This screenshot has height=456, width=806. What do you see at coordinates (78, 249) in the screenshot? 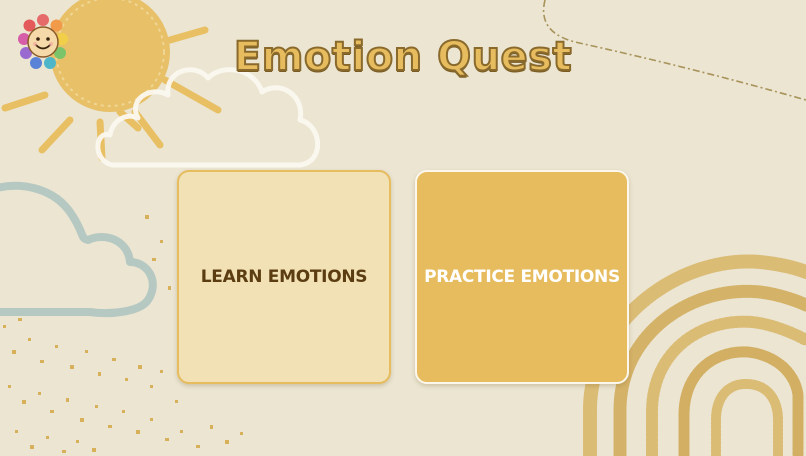
I see `teal-cloud-icon` at bounding box center [78, 249].